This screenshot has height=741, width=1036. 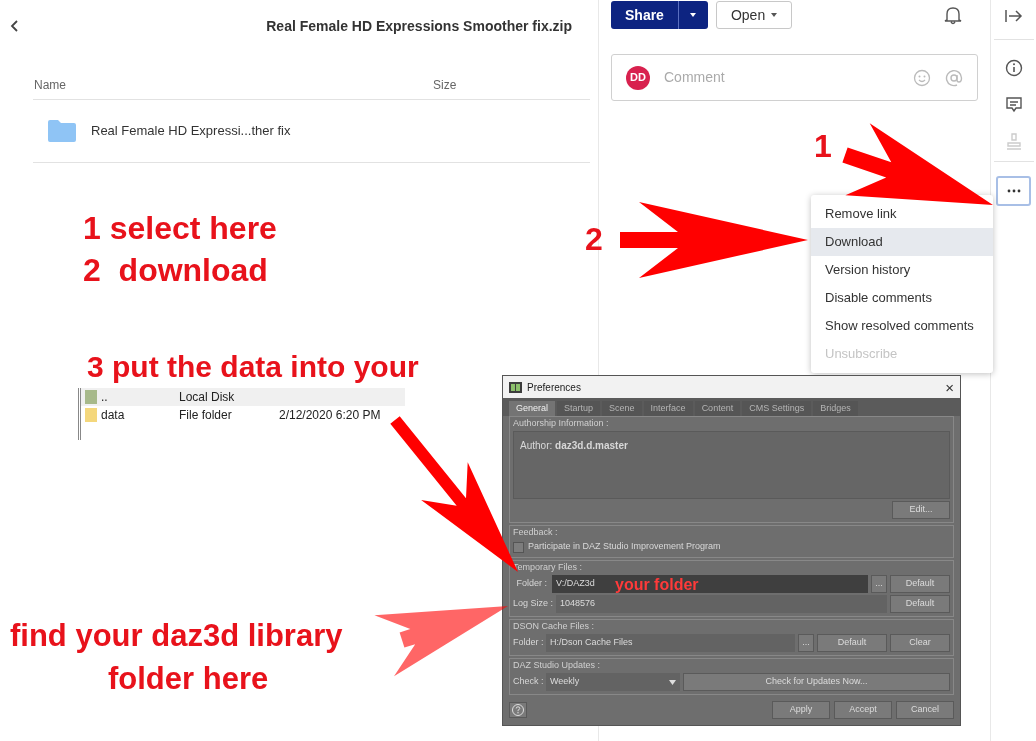 I want to click on group-label: DAZ Studio Updates :, so click(x=557, y=665).